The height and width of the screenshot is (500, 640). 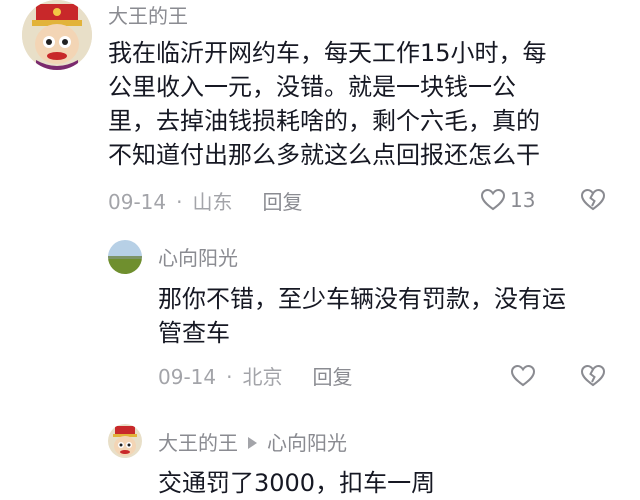 What do you see at coordinates (362, 299) in the screenshot?
I see `comment-text-line: 那你不错，至少车辆没有罚款，没有运` at bounding box center [362, 299].